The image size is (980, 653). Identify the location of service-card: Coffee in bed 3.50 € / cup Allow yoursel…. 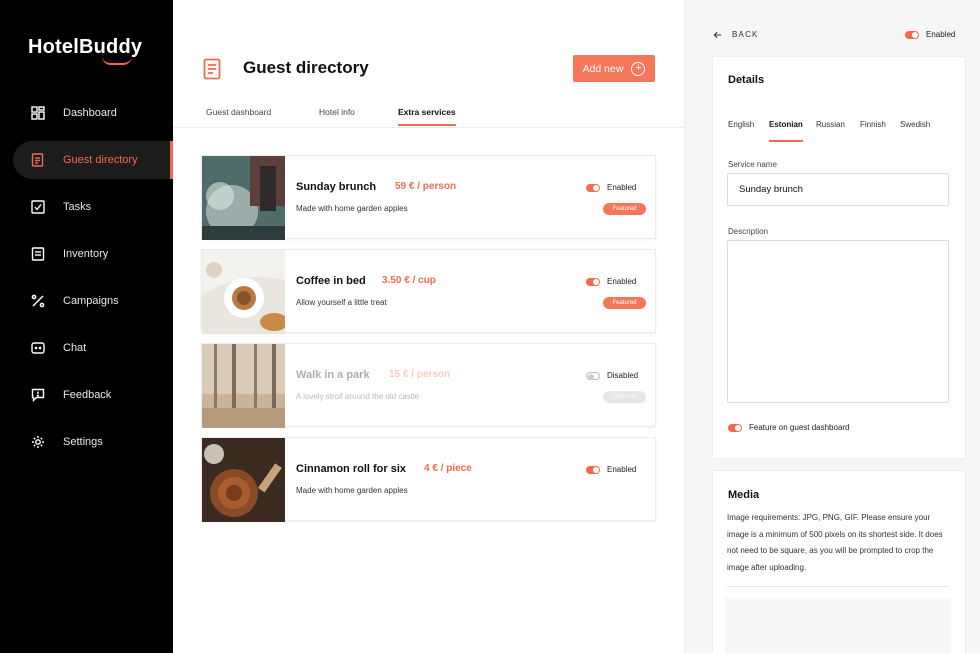
(428, 291).